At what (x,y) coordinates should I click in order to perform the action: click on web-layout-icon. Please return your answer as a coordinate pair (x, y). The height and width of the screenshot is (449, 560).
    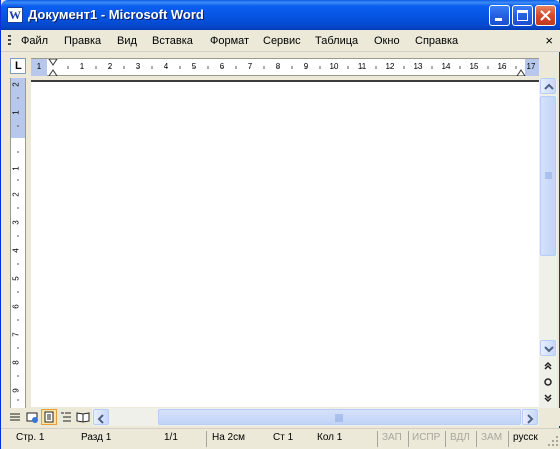
    Looking at the image, I should click on (32, 417).